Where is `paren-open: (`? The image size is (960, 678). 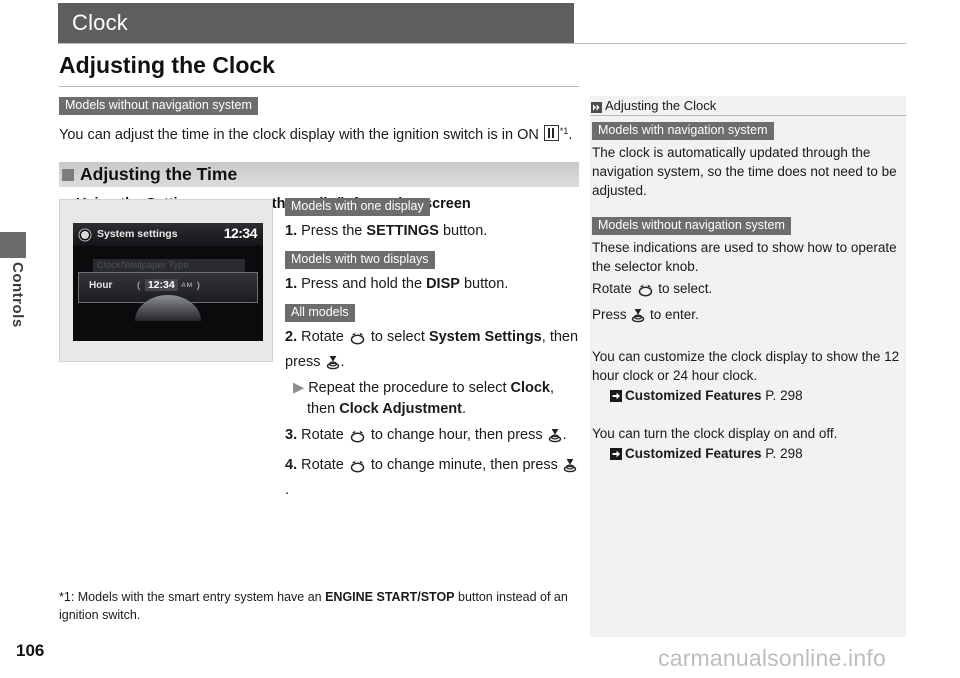
paren-open: ( is located at coordinates (139, 285).